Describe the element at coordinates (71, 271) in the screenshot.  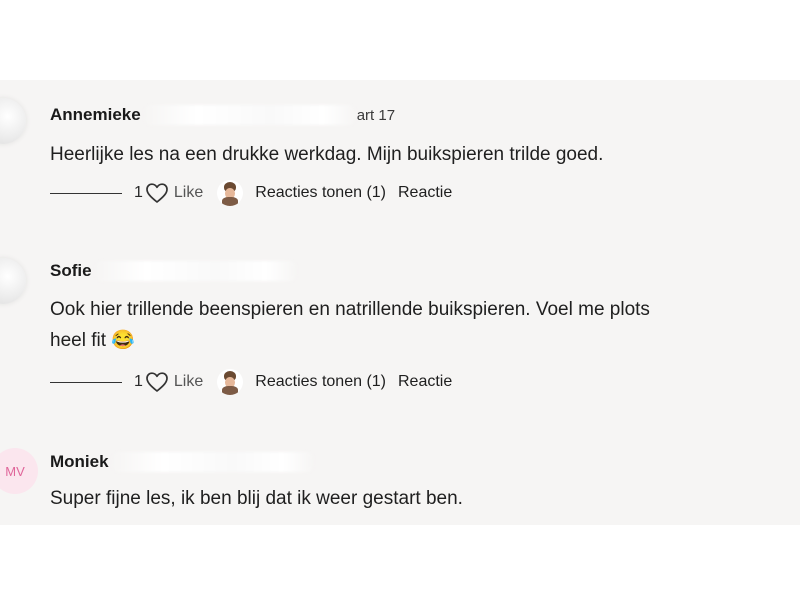
I see `commenter-name: Sofie` at that location.